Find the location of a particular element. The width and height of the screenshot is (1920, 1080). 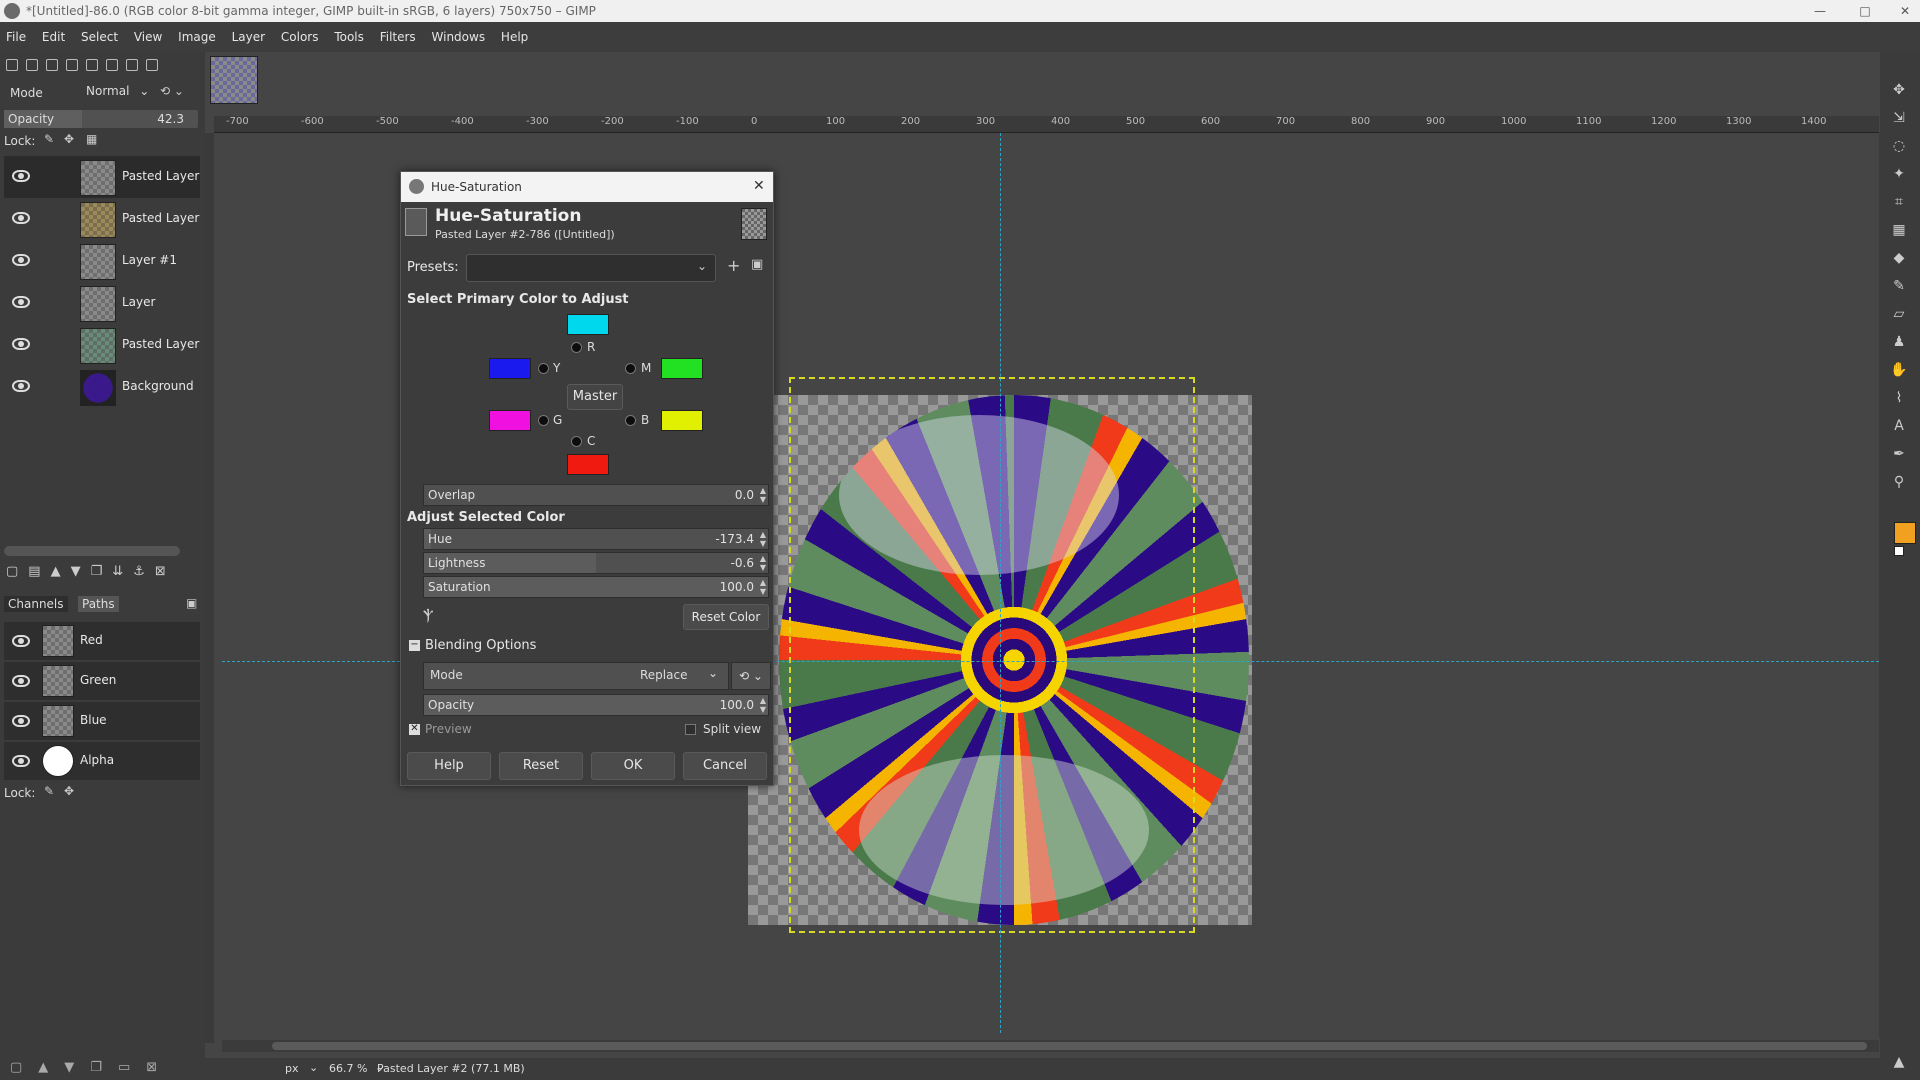

new-layer-icon: ▢ is located at coordinates (17, 571).